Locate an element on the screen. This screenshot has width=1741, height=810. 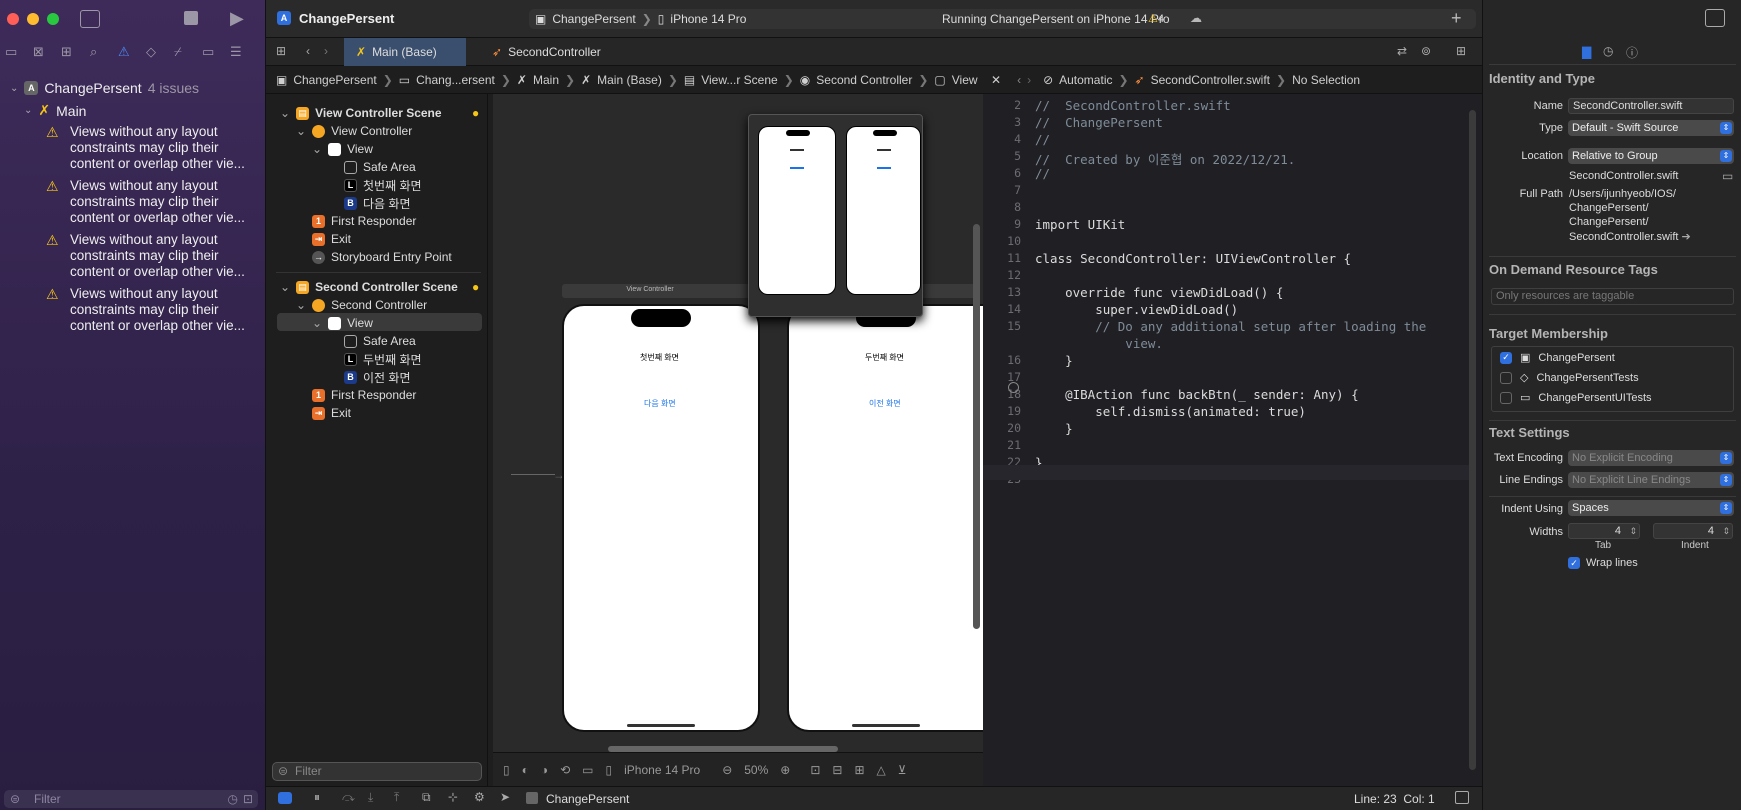
run-button: ▶ is located at coordinates (237, 18).